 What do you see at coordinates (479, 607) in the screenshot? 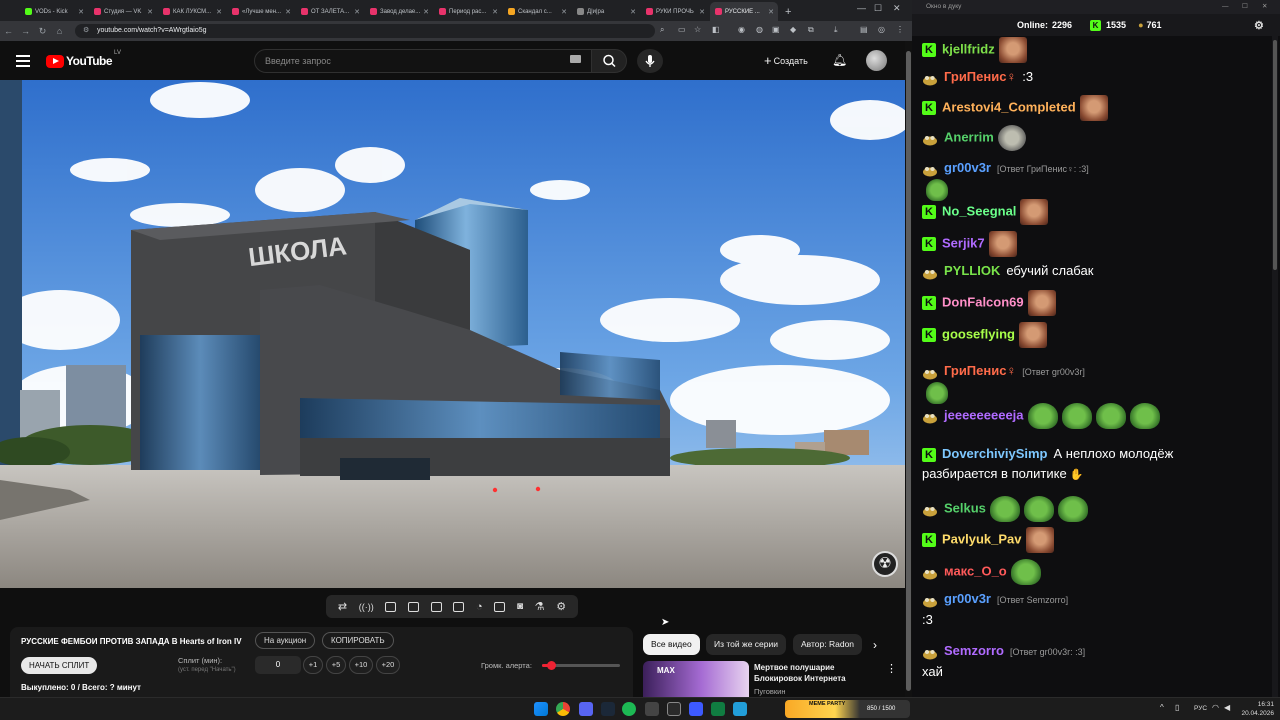
I see `speedometer-icon: ◔` at bounding box center [479, 607].